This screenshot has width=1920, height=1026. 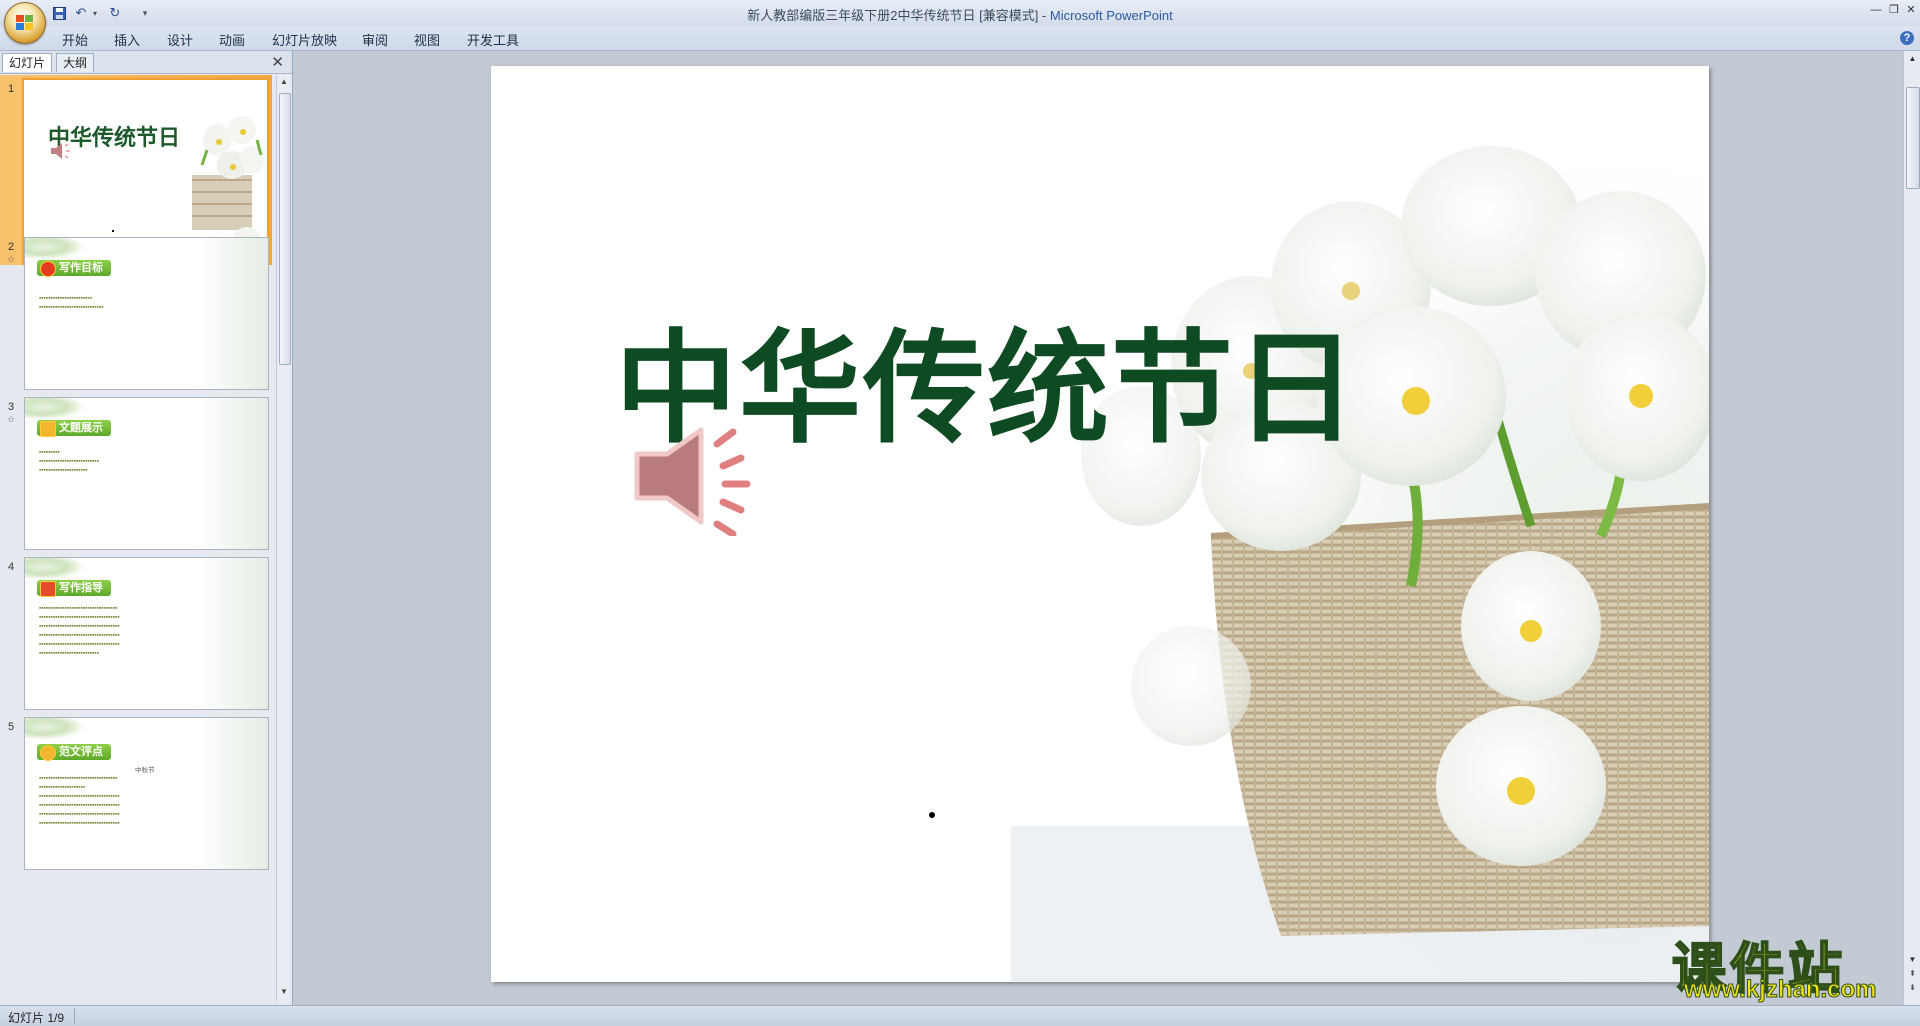 I want to click on thumbnail-badge: 写作指导, so click(x=74, y=588).